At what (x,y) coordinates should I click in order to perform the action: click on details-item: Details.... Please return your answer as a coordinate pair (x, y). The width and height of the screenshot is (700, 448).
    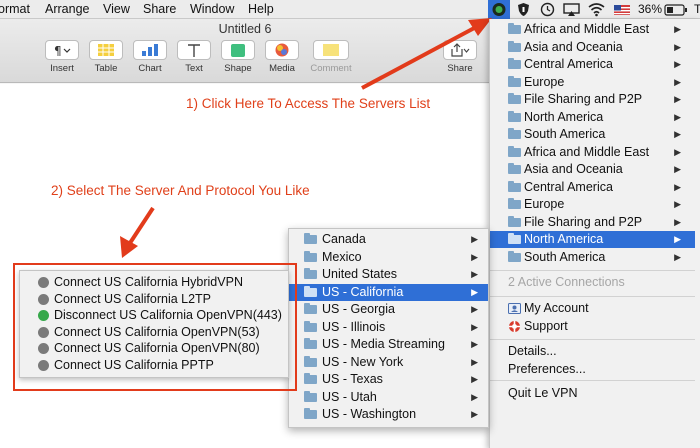
    Looking at the image, I should click on (592, 351).